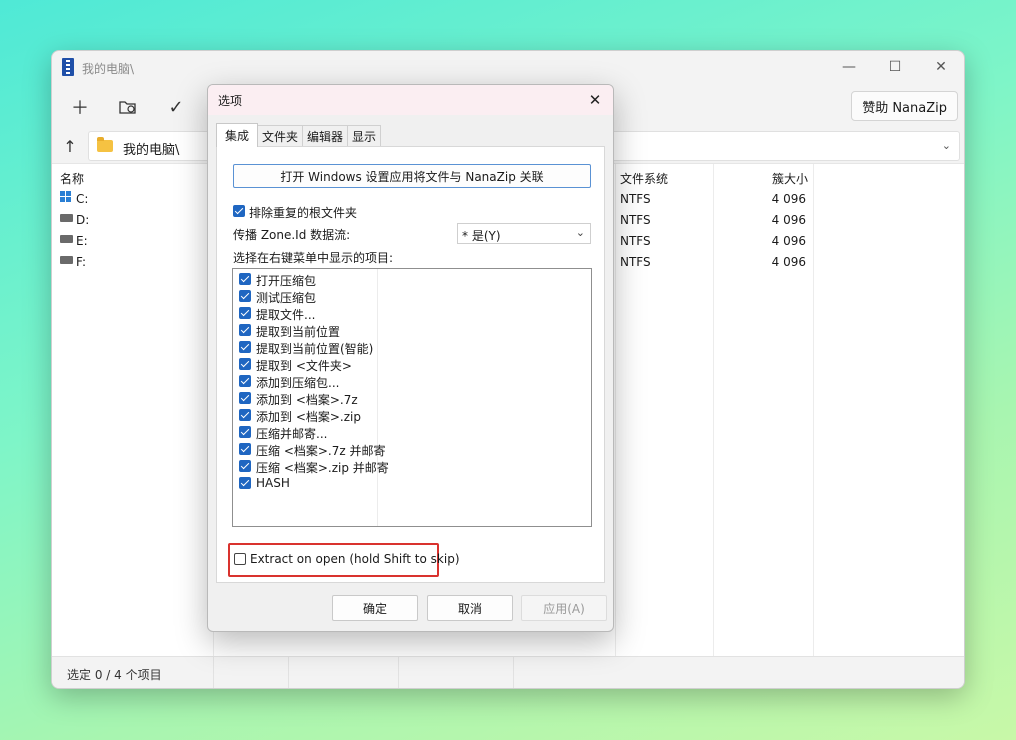 Image resolution: width=1016 pixels, height=740 pixels. Describe the element at coordinates (292, 235) in the screenshot. I see `zone-id-label: 传播 Zone.Id 数据流:` at that location.